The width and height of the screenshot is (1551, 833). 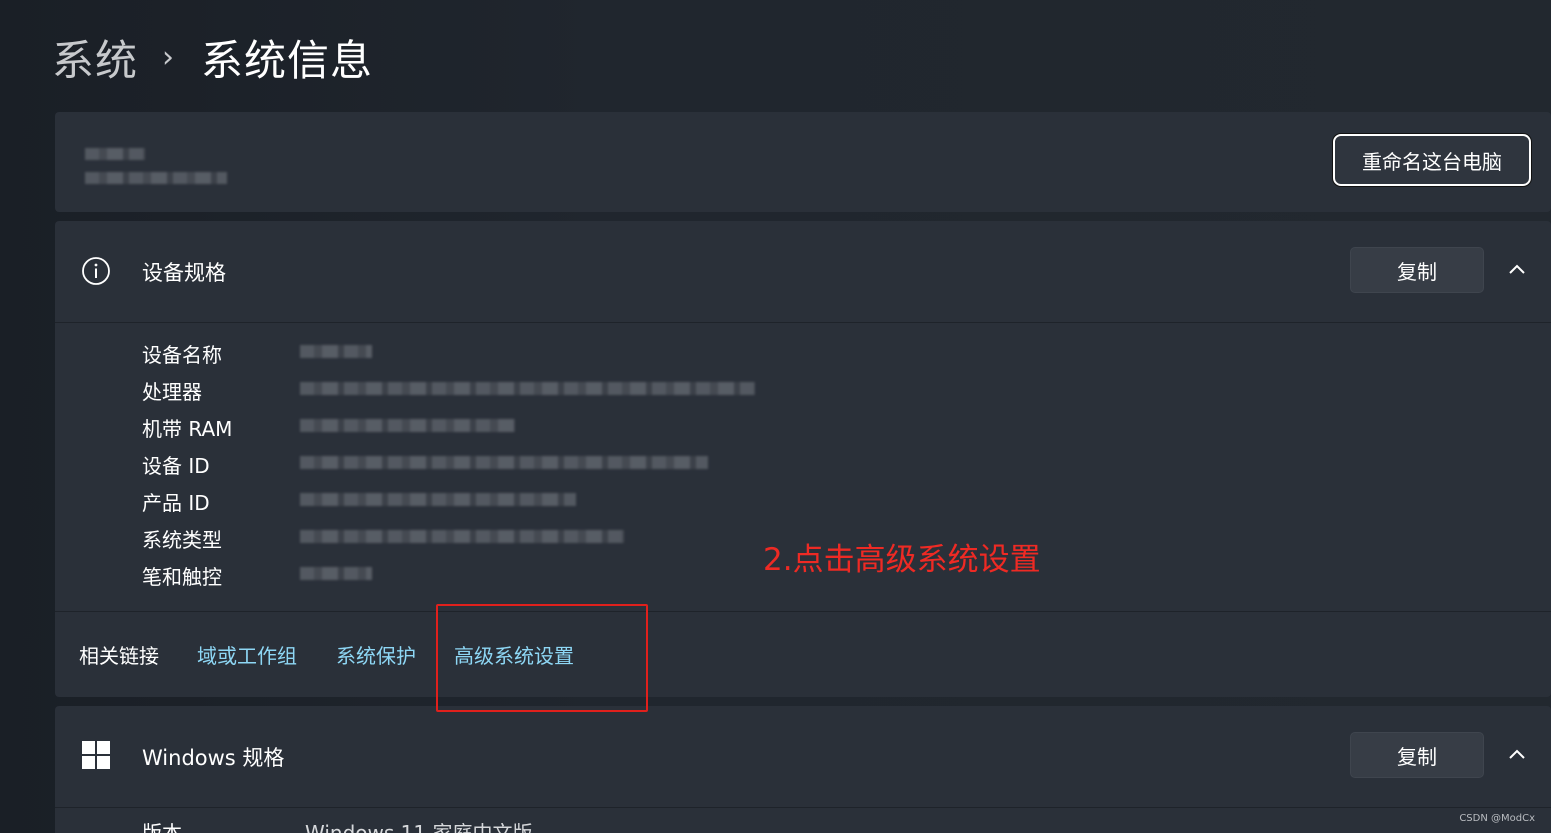 I want to click on device-specs-header: 设备规格 复制, so click(x=803, y=272).